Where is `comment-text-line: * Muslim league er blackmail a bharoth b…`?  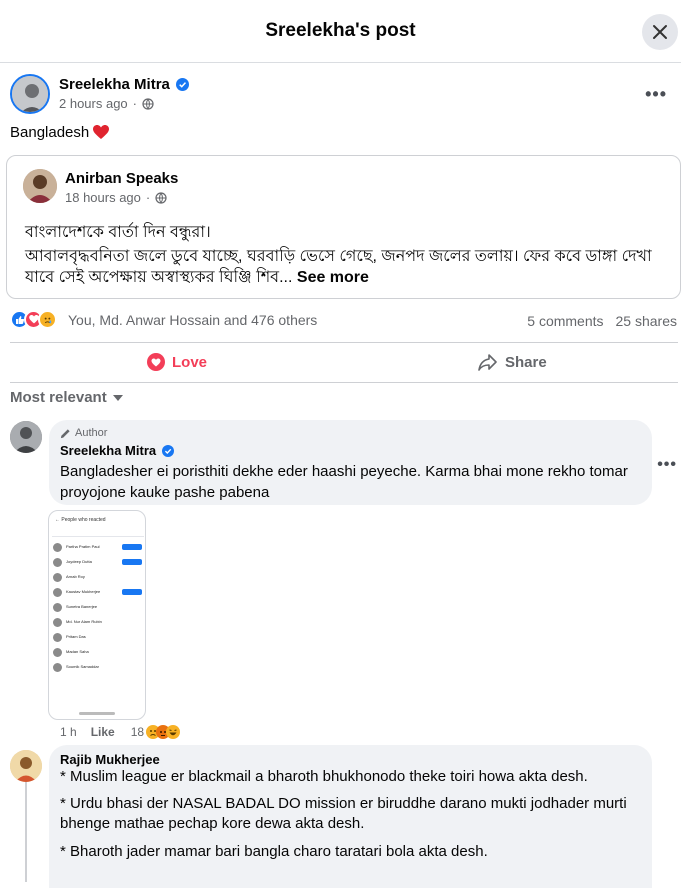
comment-text-line: * Muslim league er blackmail a bharoth b… is located at coordinates (324, 776).